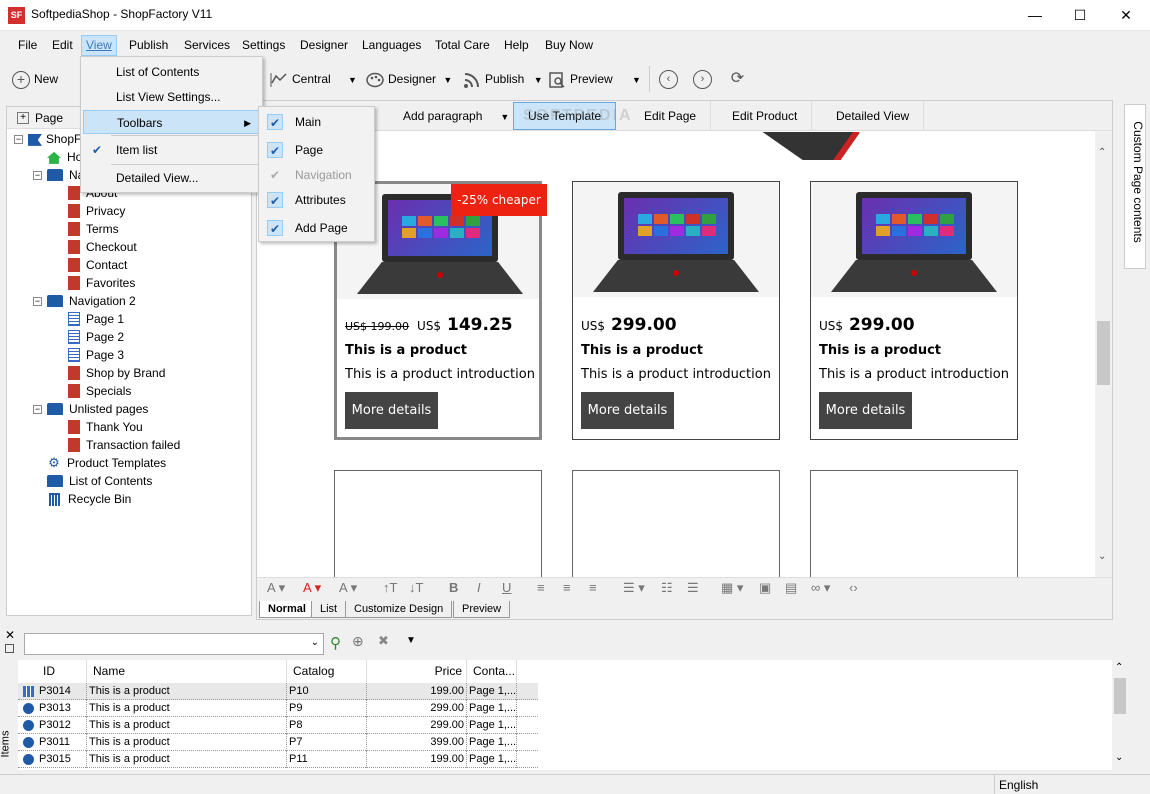  Describe the element at coordinates (96, 211) in the screenshot. I see `tree-item-privacy: Privacy` at that location.